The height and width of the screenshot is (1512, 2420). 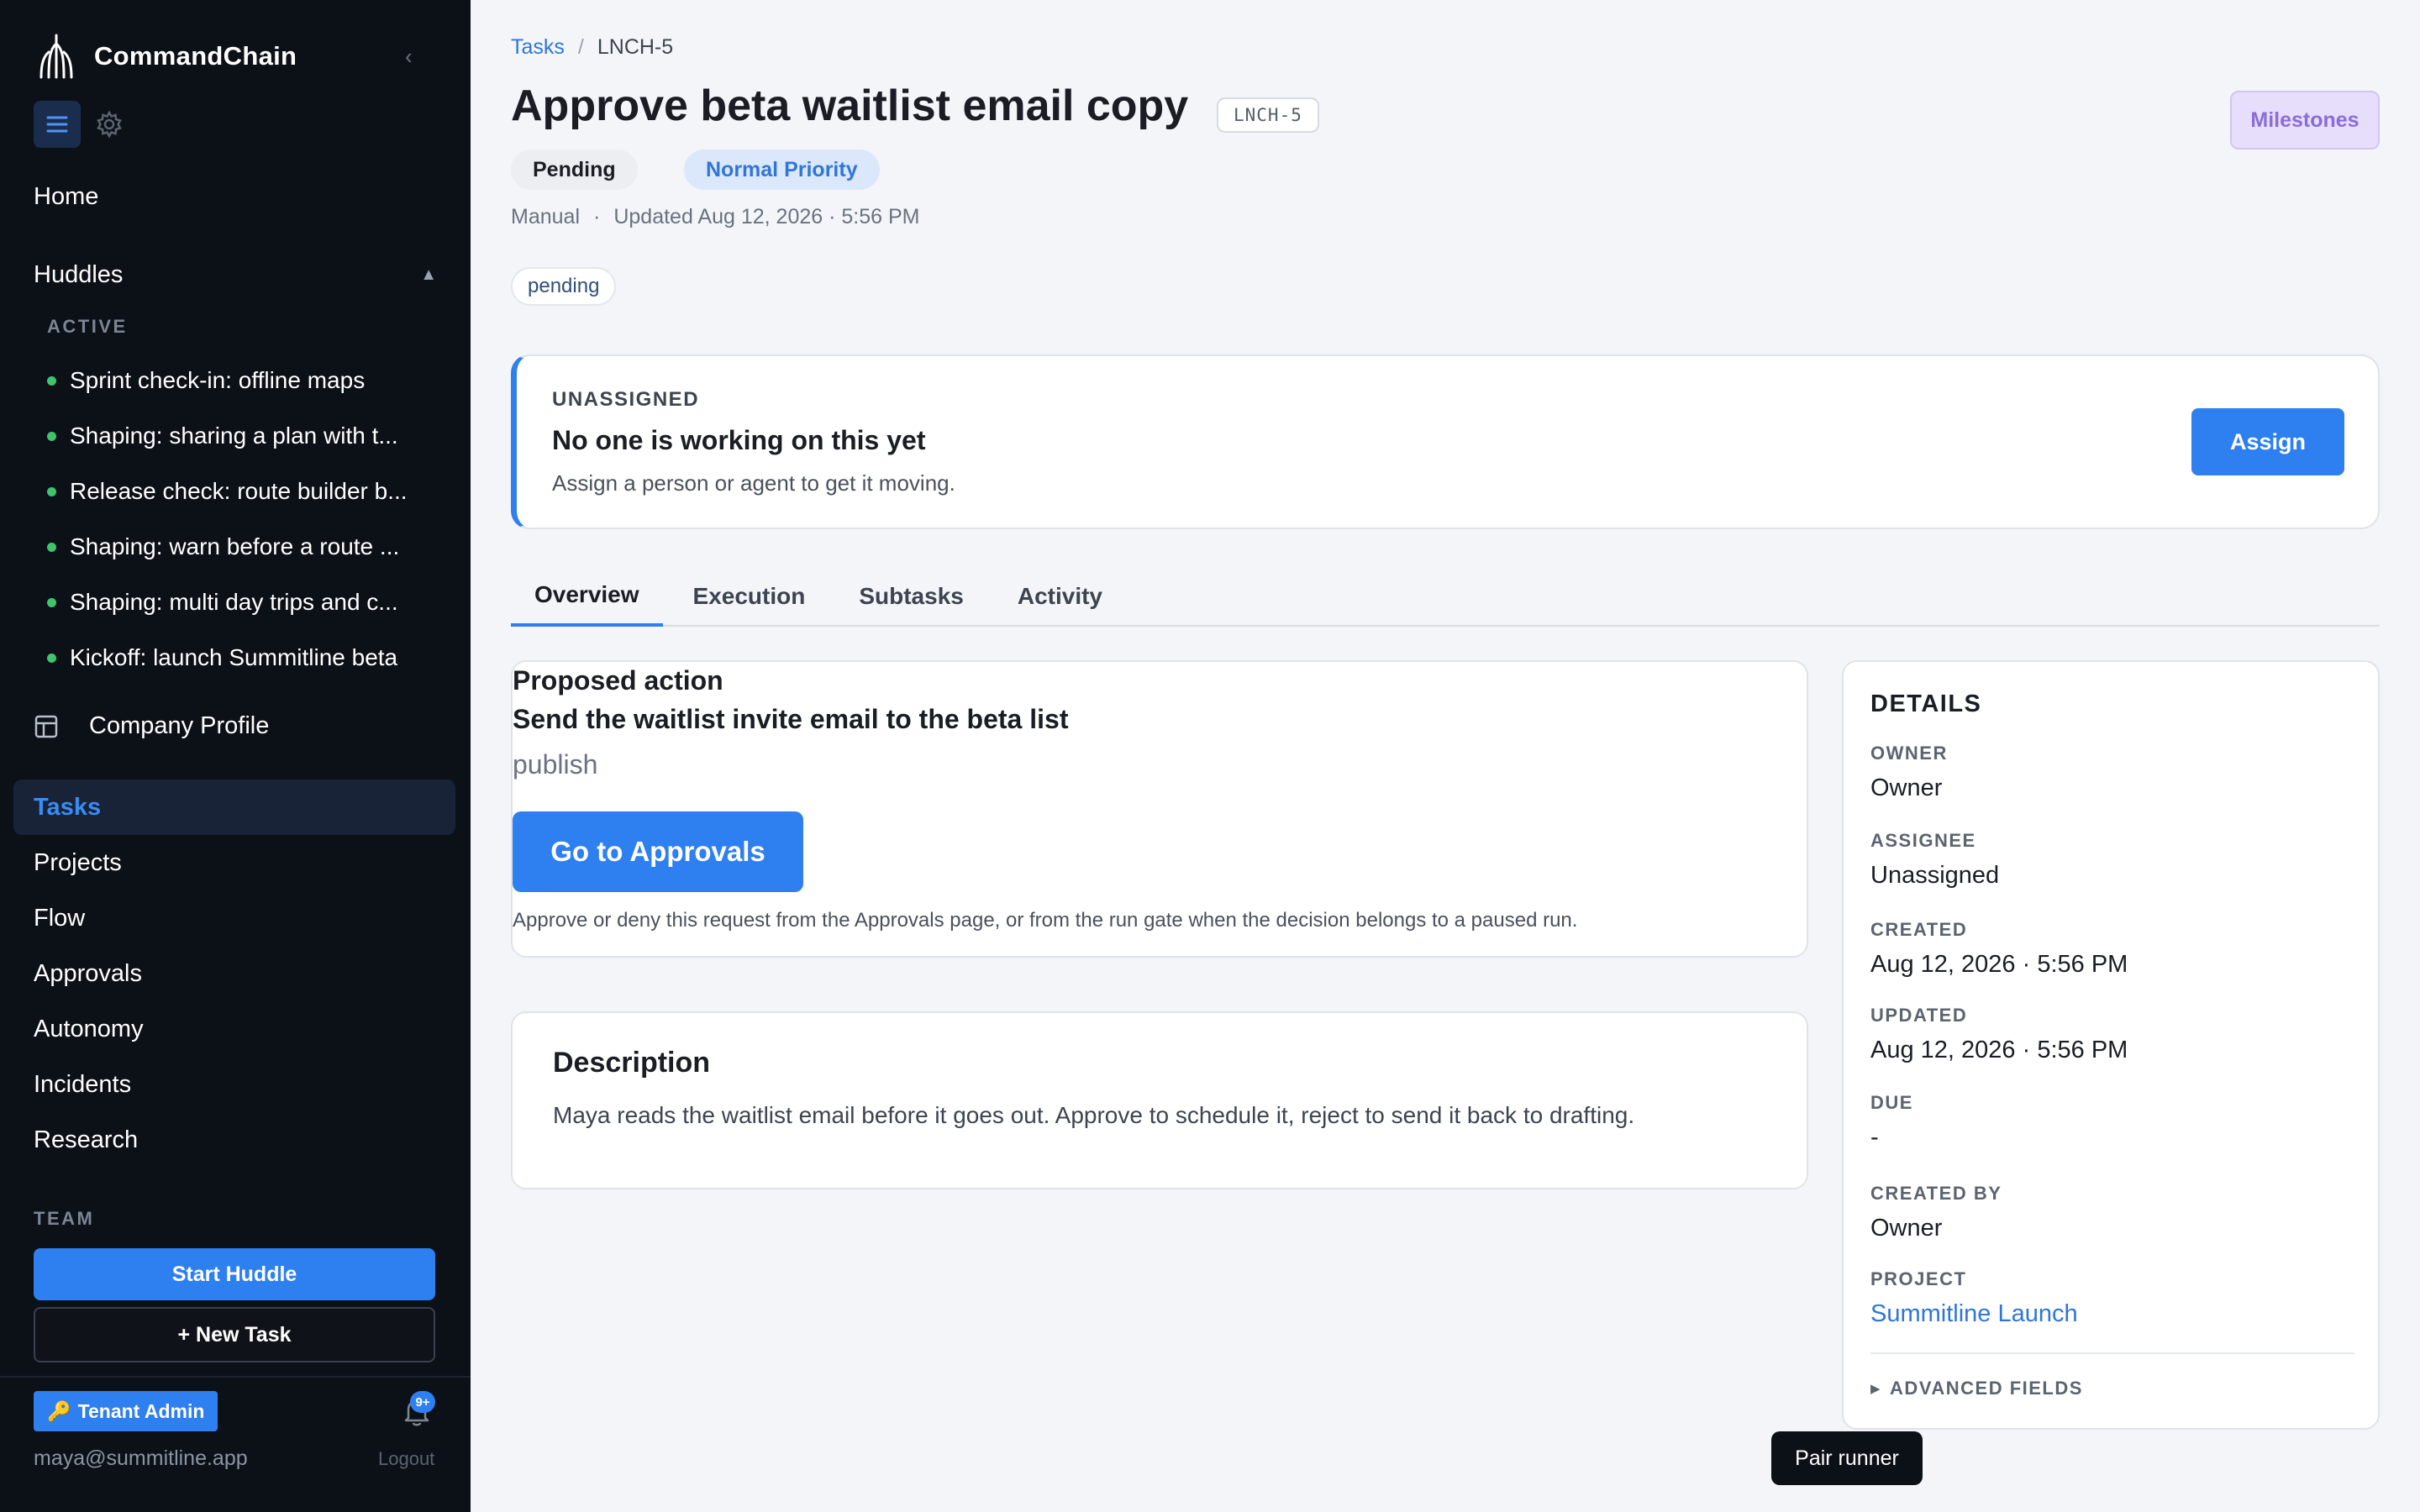 I want to click on project-link: Summitline Launch, so click(x=1974, y=1314).